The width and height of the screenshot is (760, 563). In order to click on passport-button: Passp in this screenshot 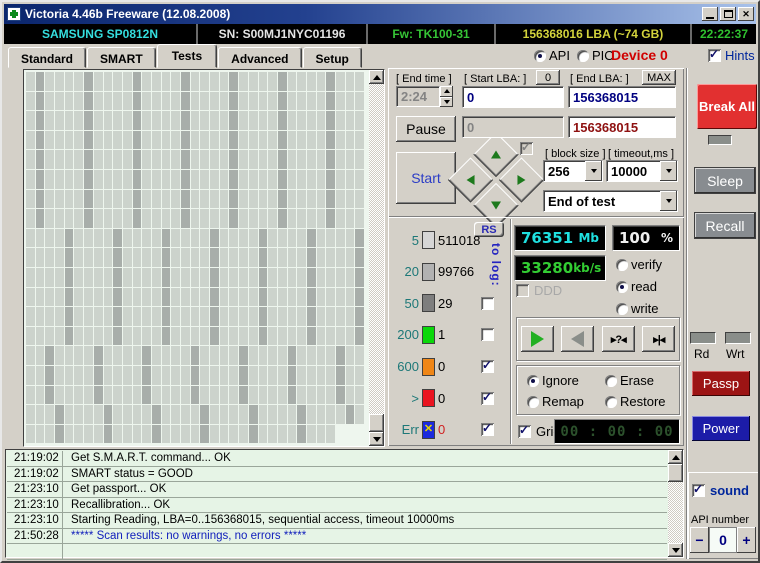, I will do `click(721, 383)`.